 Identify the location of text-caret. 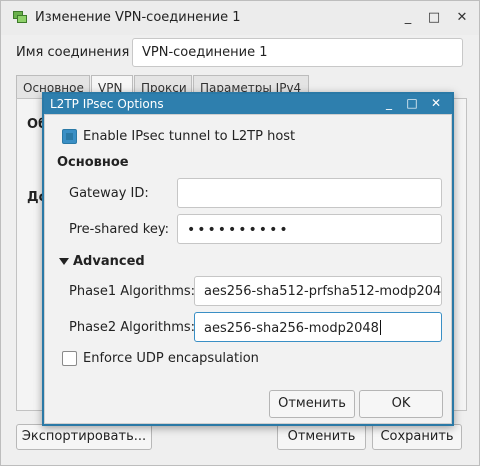
(380, 327).